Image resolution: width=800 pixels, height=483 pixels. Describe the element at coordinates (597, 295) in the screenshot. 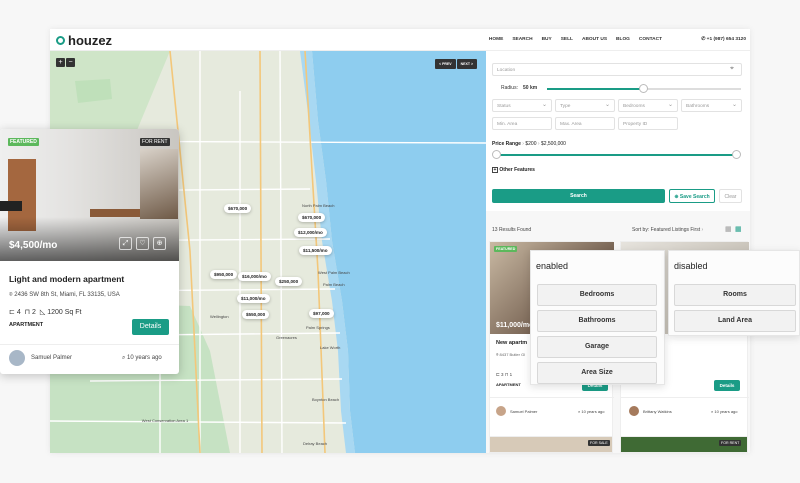

I see `field-bedrooms: Bedrooms` at that location.